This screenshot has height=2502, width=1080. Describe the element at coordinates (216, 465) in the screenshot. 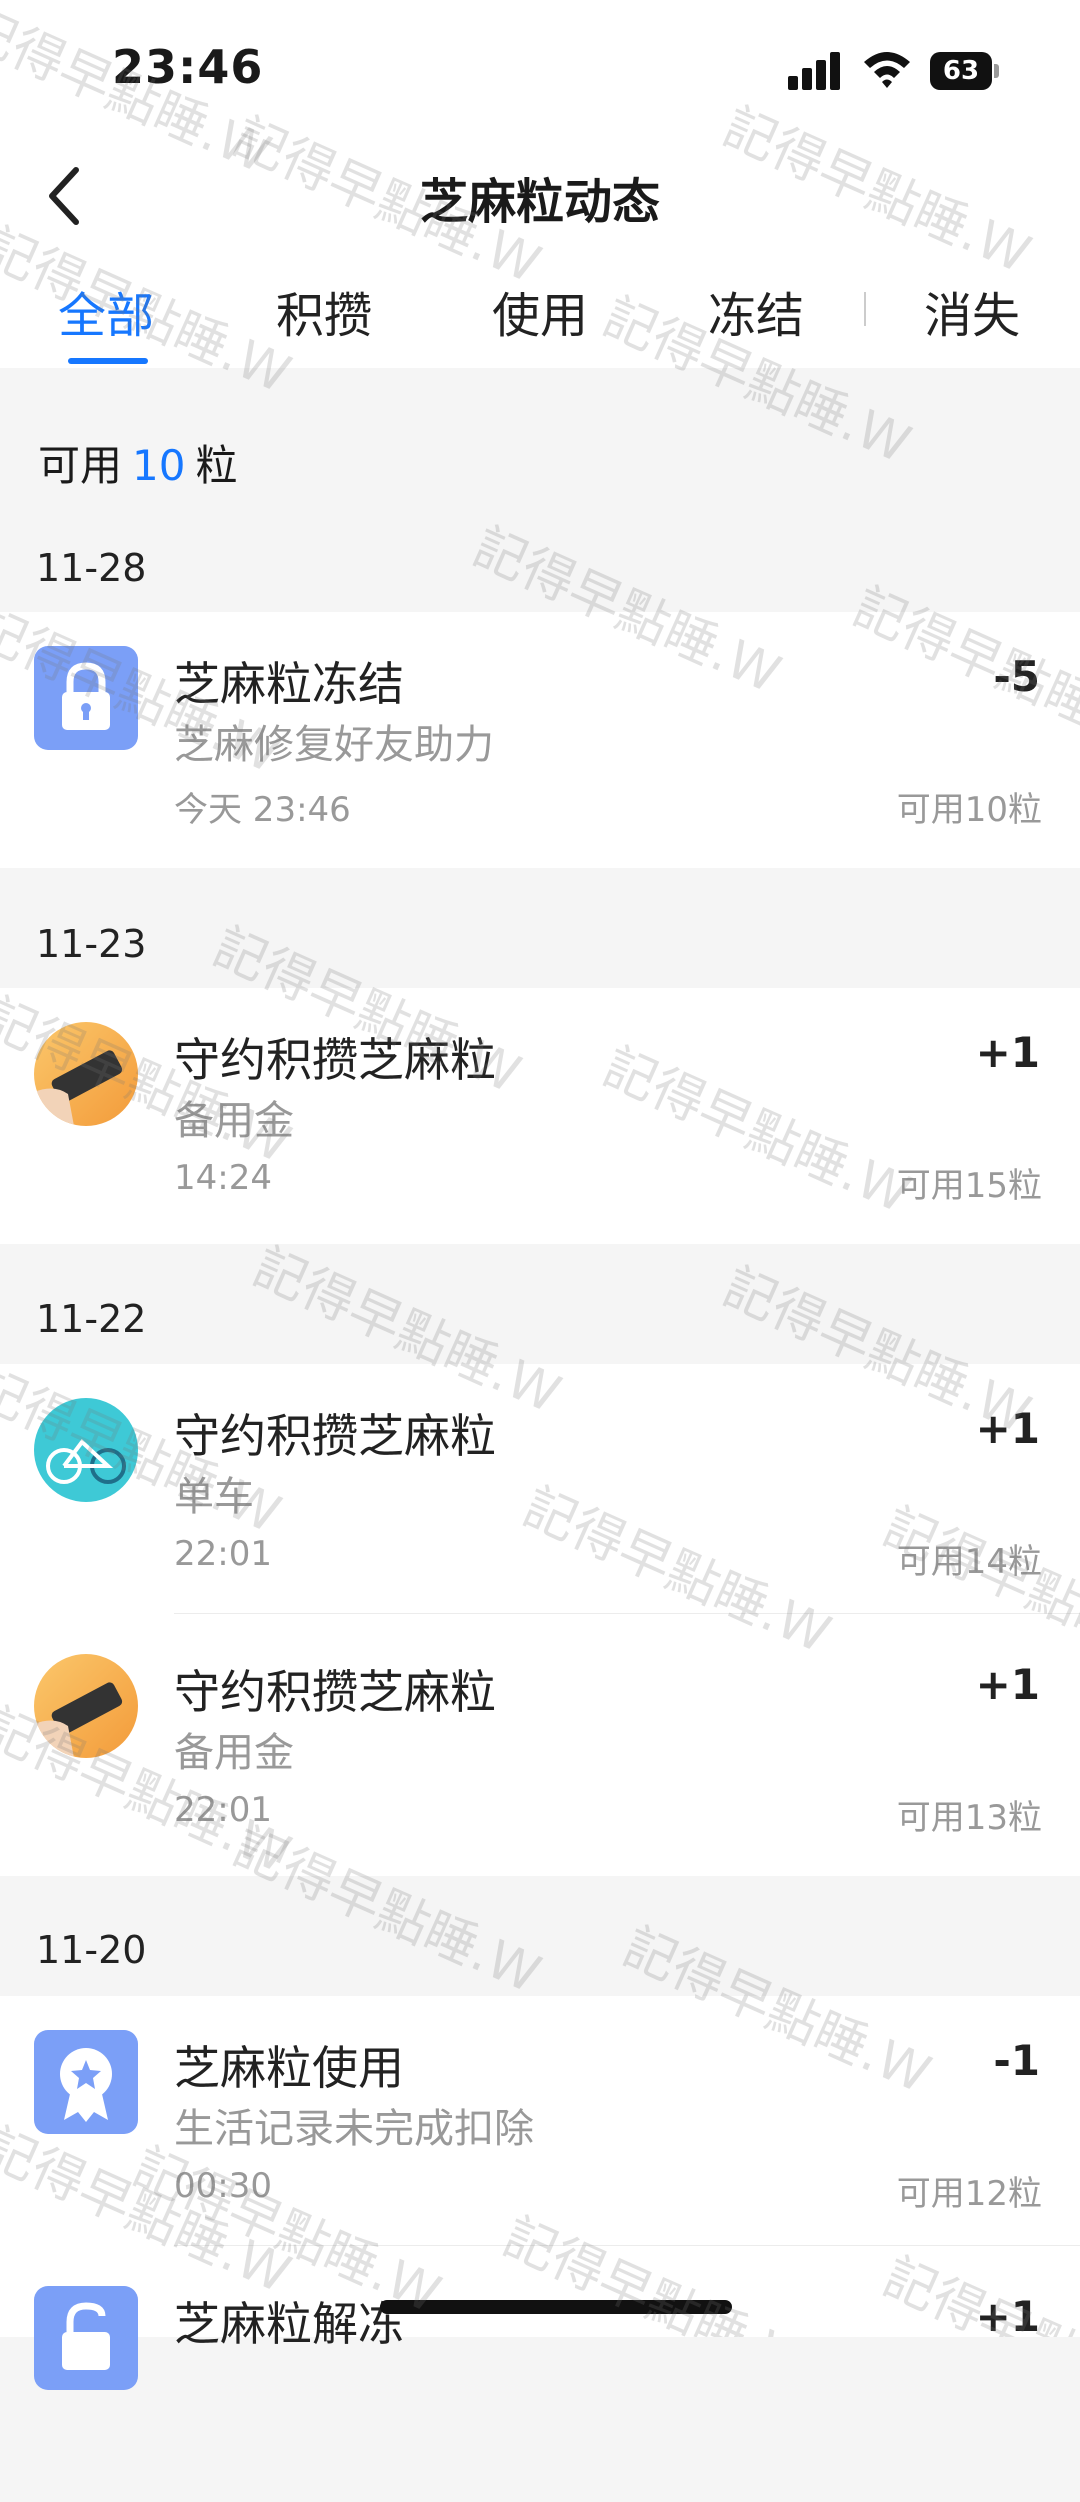

I see `summary-suffix: 粒` at that location.